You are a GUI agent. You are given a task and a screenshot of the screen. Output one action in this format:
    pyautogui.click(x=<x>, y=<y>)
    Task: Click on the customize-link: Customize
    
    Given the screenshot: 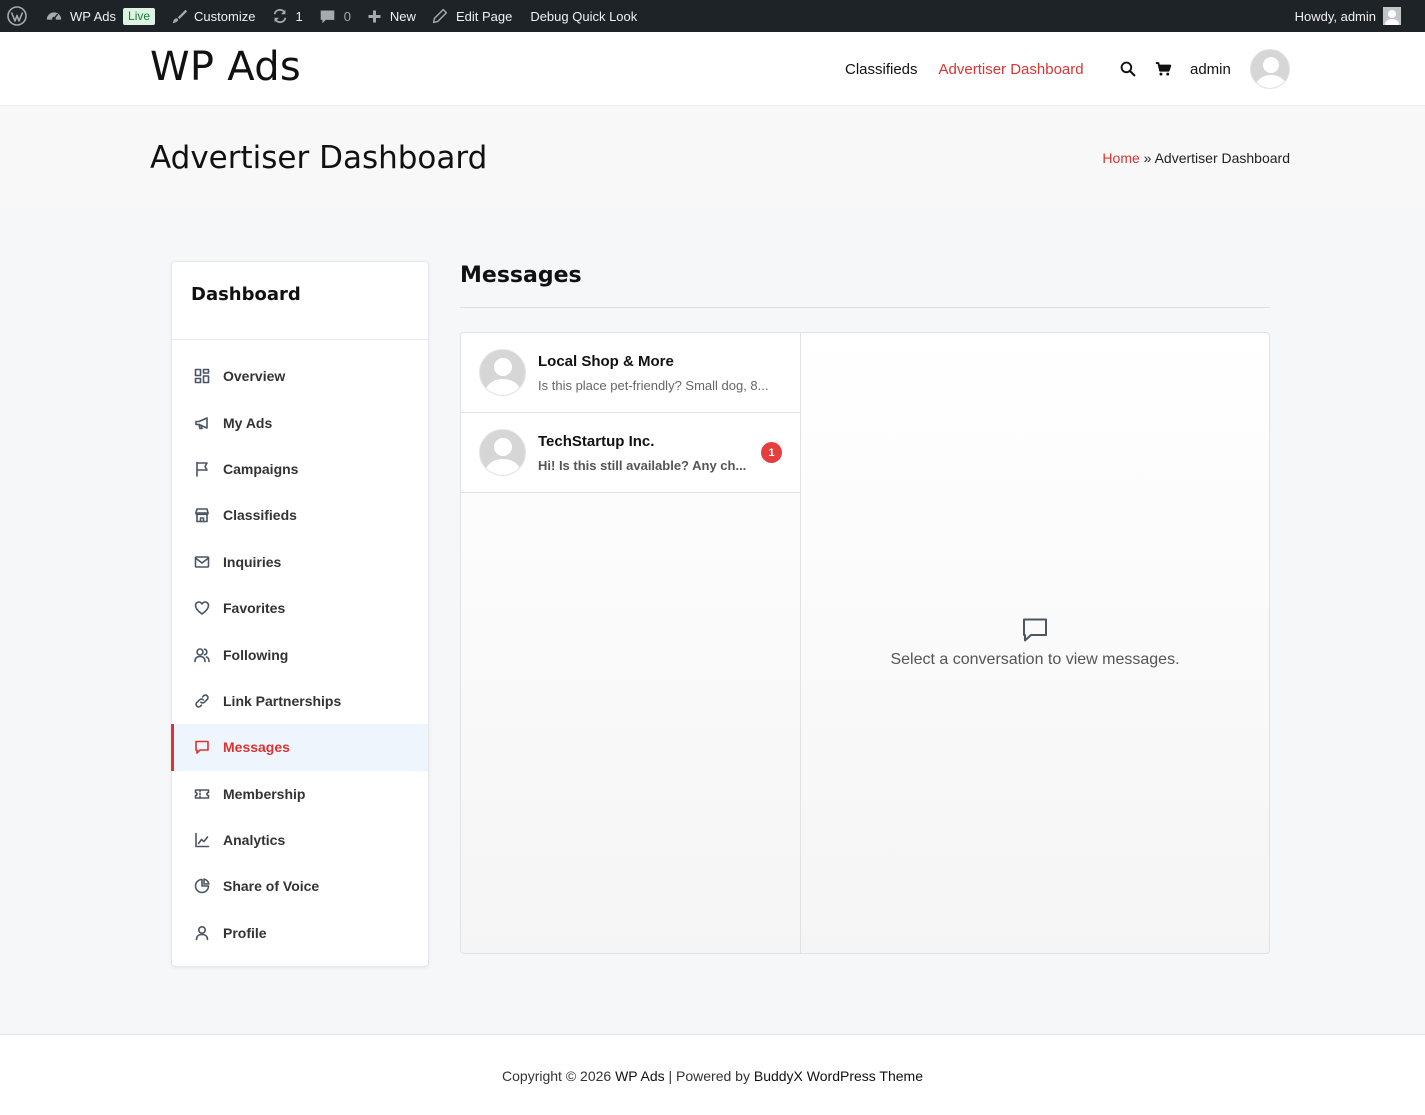 What is the action you would take?
    pyautogui.click(x=213, y=16)
    